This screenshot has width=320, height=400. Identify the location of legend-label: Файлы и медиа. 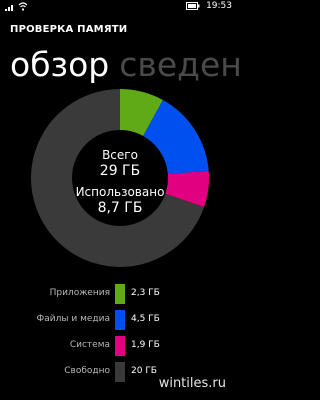
(73, 319).